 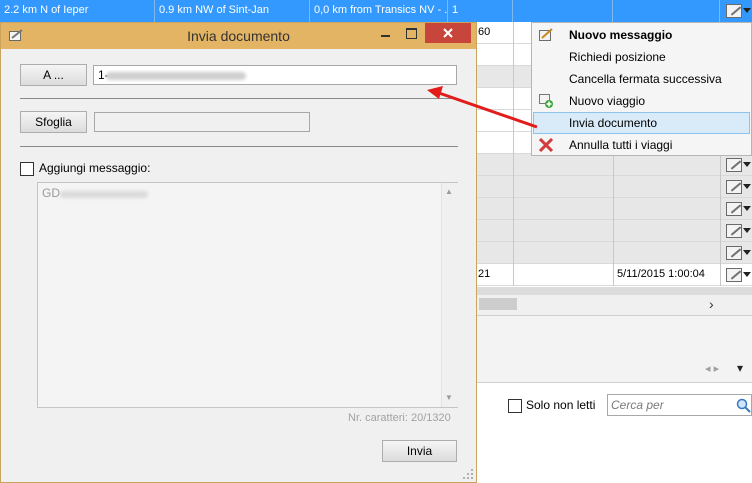 What do you see at coordinates (712, 368) in the screenshot?
I see `pager-arrows-icon: ◂ ▸` at bounding box center [712, 368].